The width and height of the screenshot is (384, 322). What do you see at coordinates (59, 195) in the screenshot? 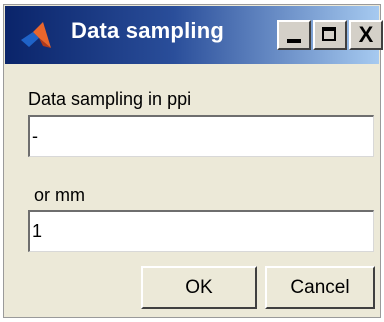
I see `mm-label: or mm` at bounding box center [59, 195].